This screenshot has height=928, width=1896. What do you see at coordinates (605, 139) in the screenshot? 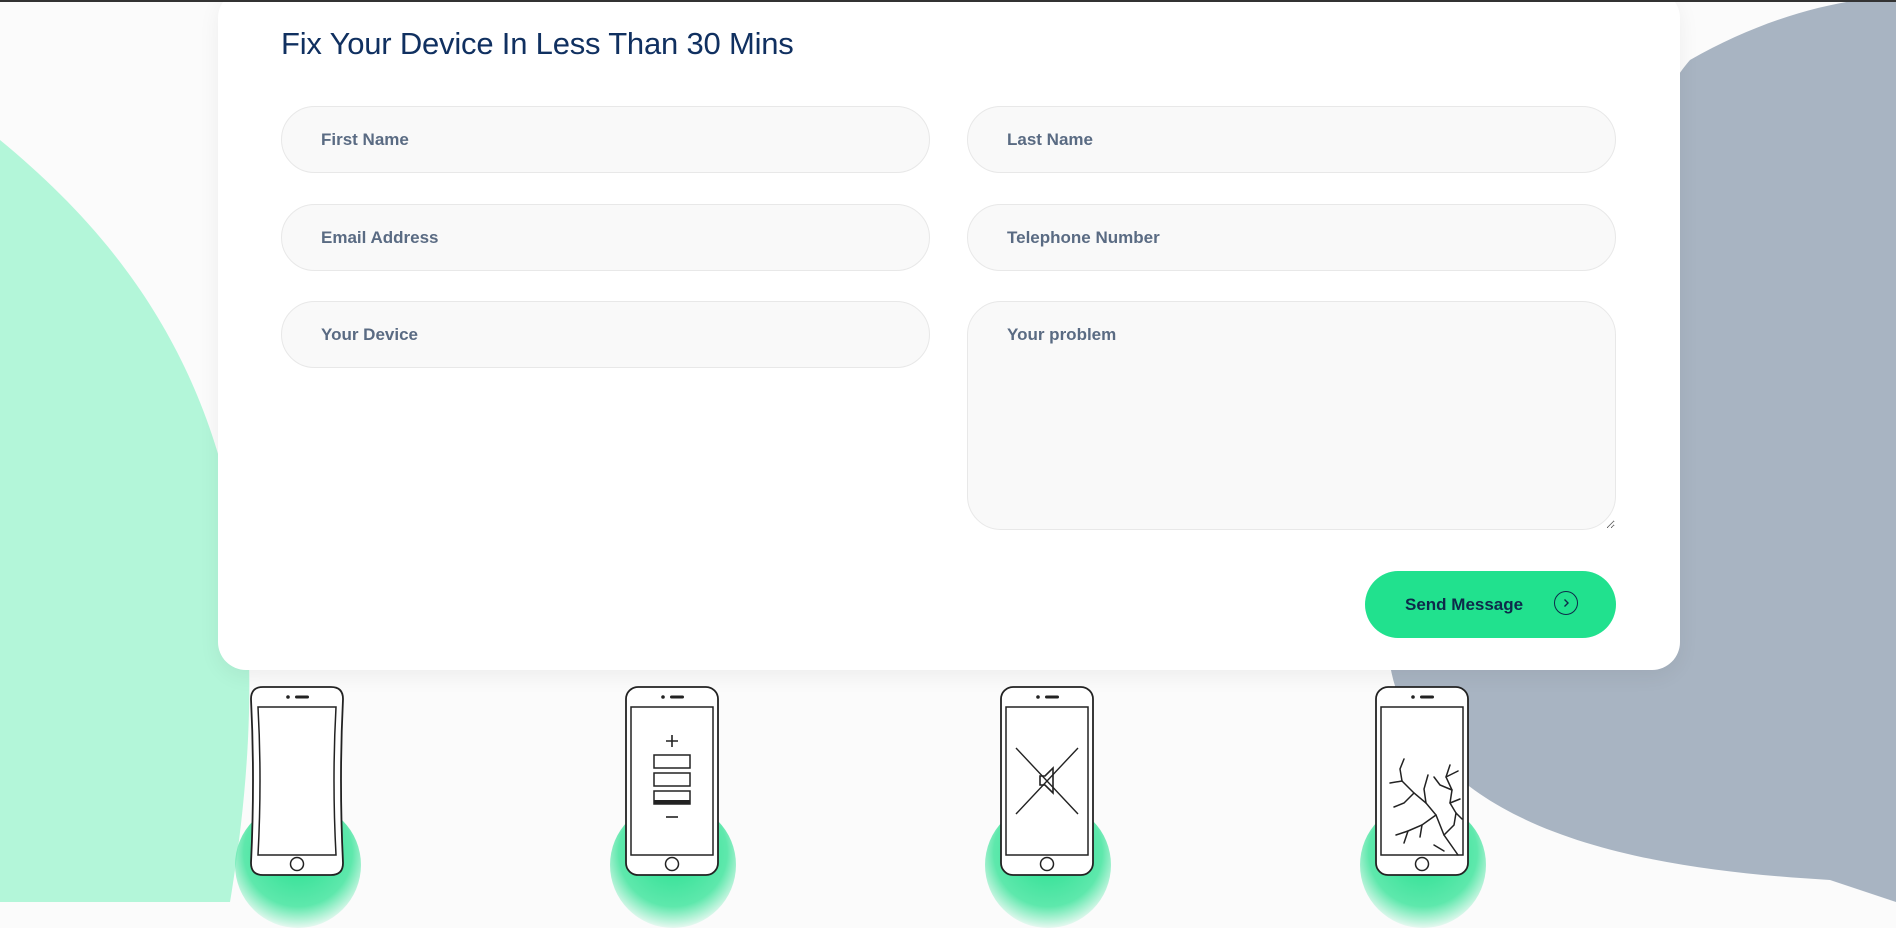
I see `first-name-input` at bounding box center [605, 139].